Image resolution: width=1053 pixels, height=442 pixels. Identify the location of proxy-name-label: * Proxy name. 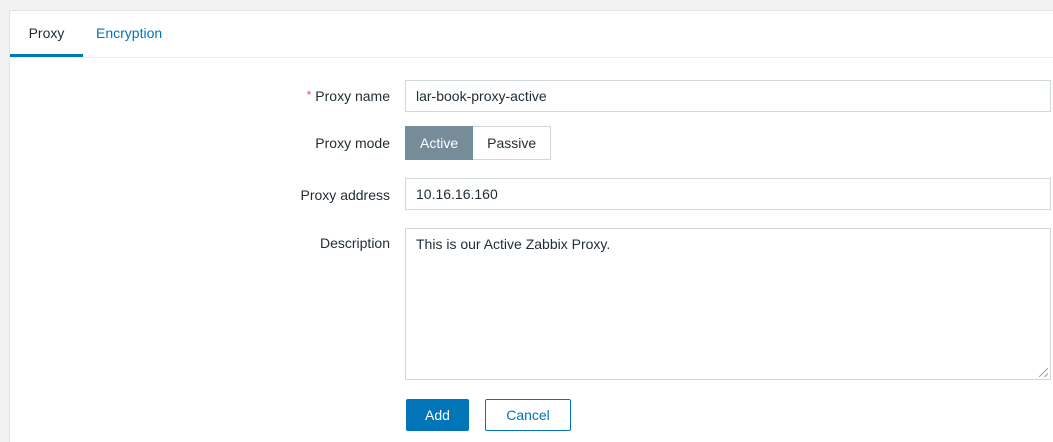
(348, 96).